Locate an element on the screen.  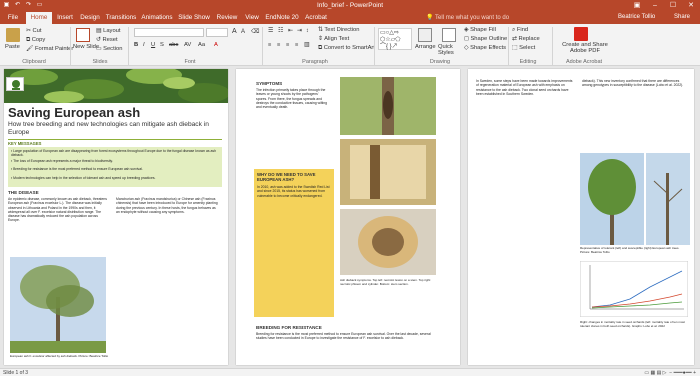
share-button: Share is located at coordinates (682, 17).